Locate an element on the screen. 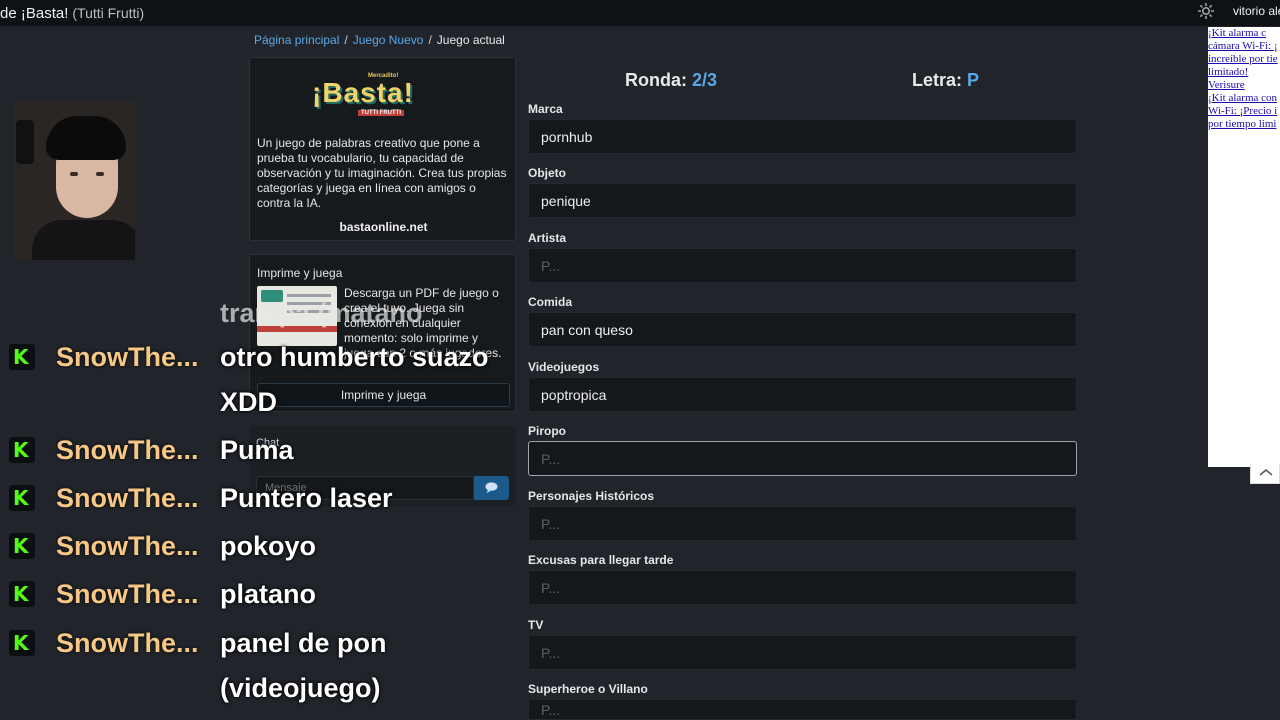  basta-logo: Mercadito! ¡Basta! TUTTI FRUTTI is located at coordinates (372, 94).